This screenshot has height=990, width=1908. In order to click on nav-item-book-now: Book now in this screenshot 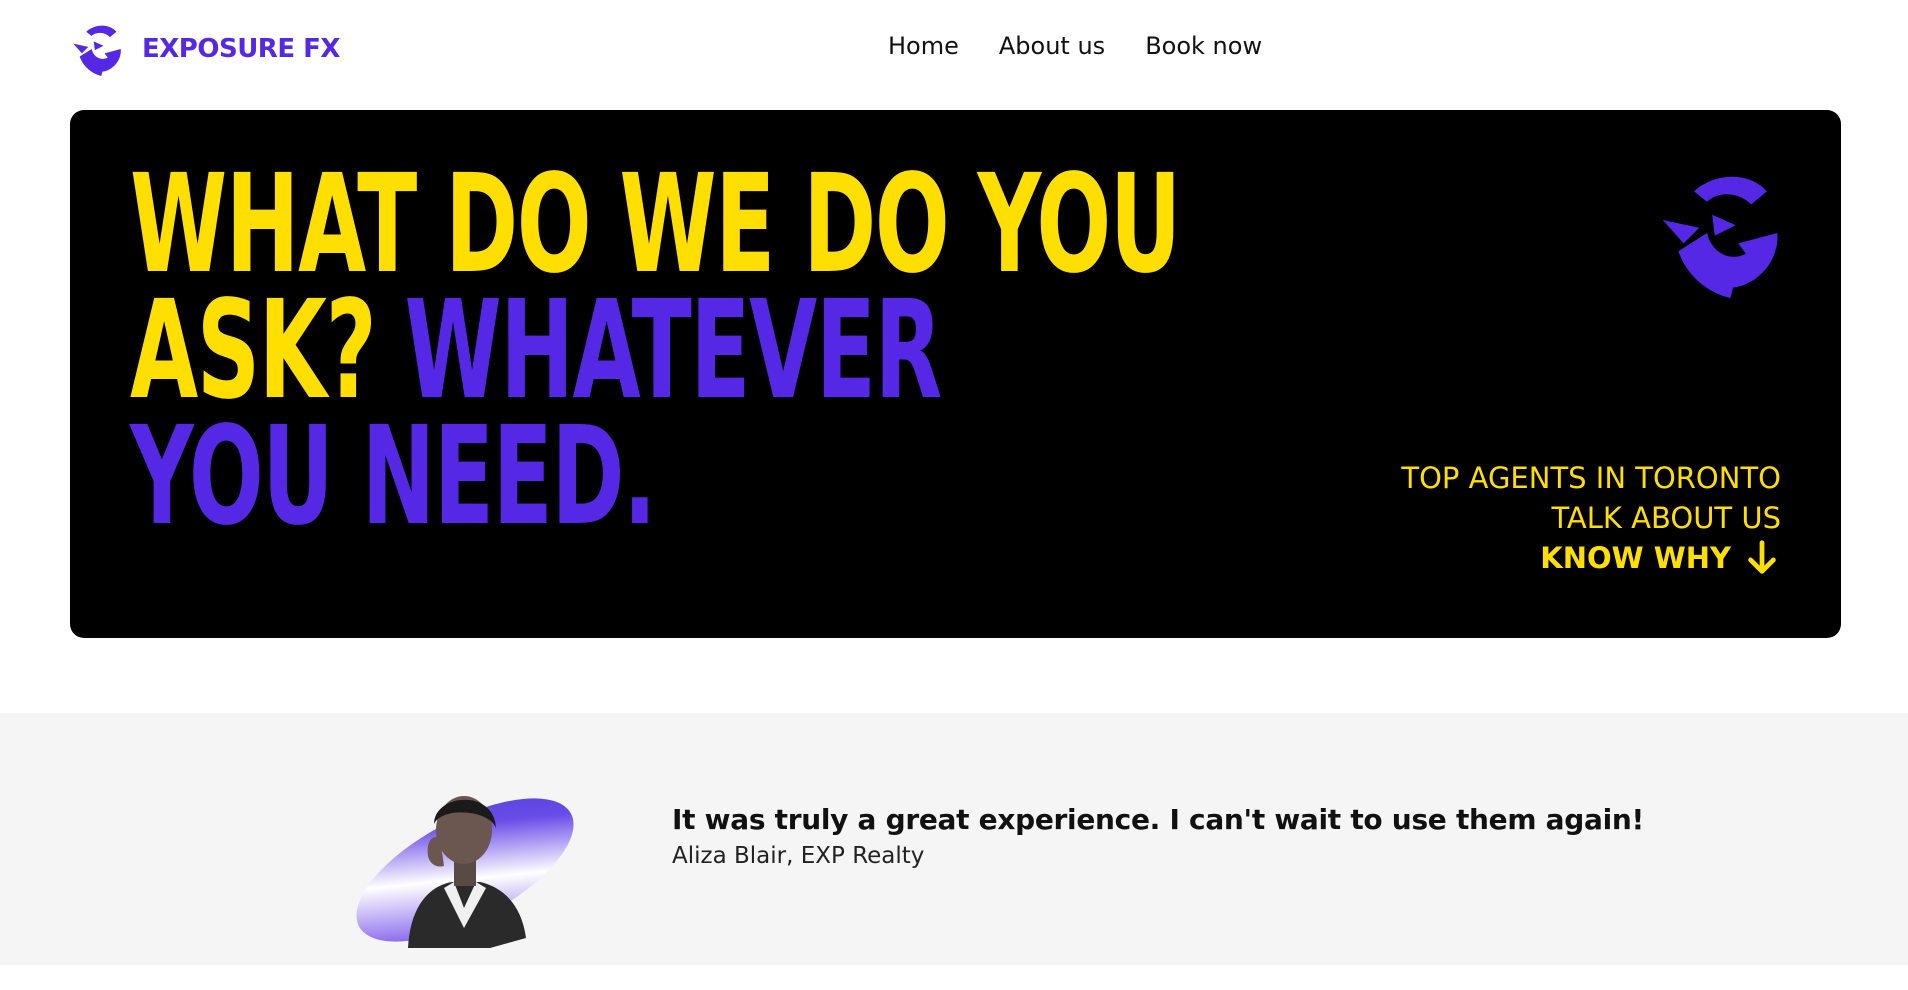, I will do `click(1203, 46)`.